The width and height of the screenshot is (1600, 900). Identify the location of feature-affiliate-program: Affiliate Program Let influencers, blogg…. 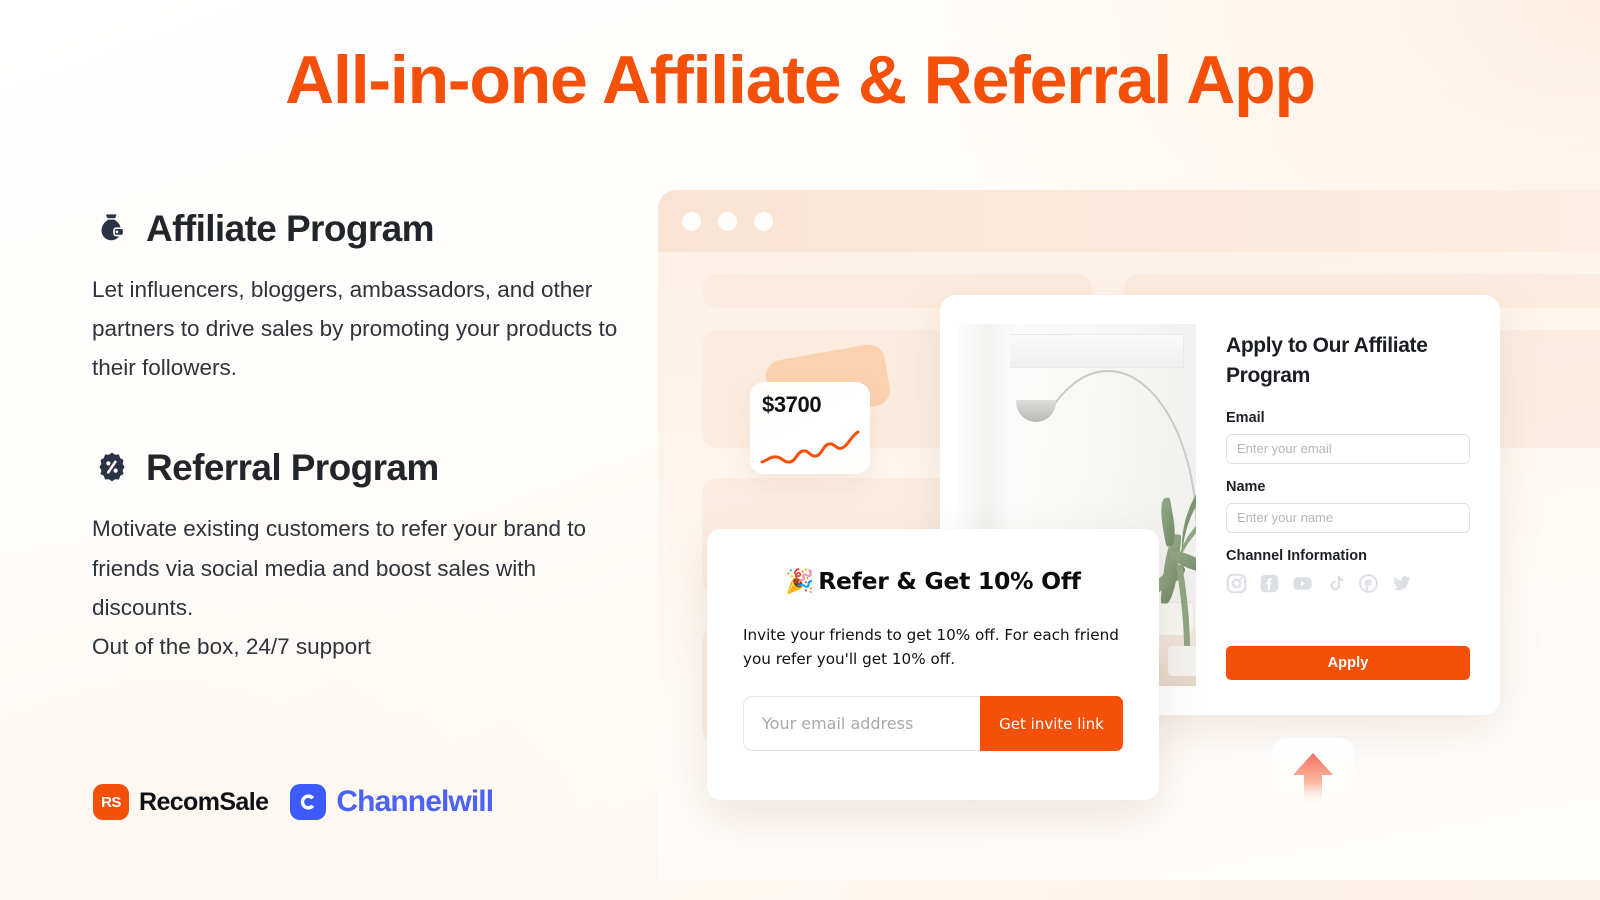
(377, 297).